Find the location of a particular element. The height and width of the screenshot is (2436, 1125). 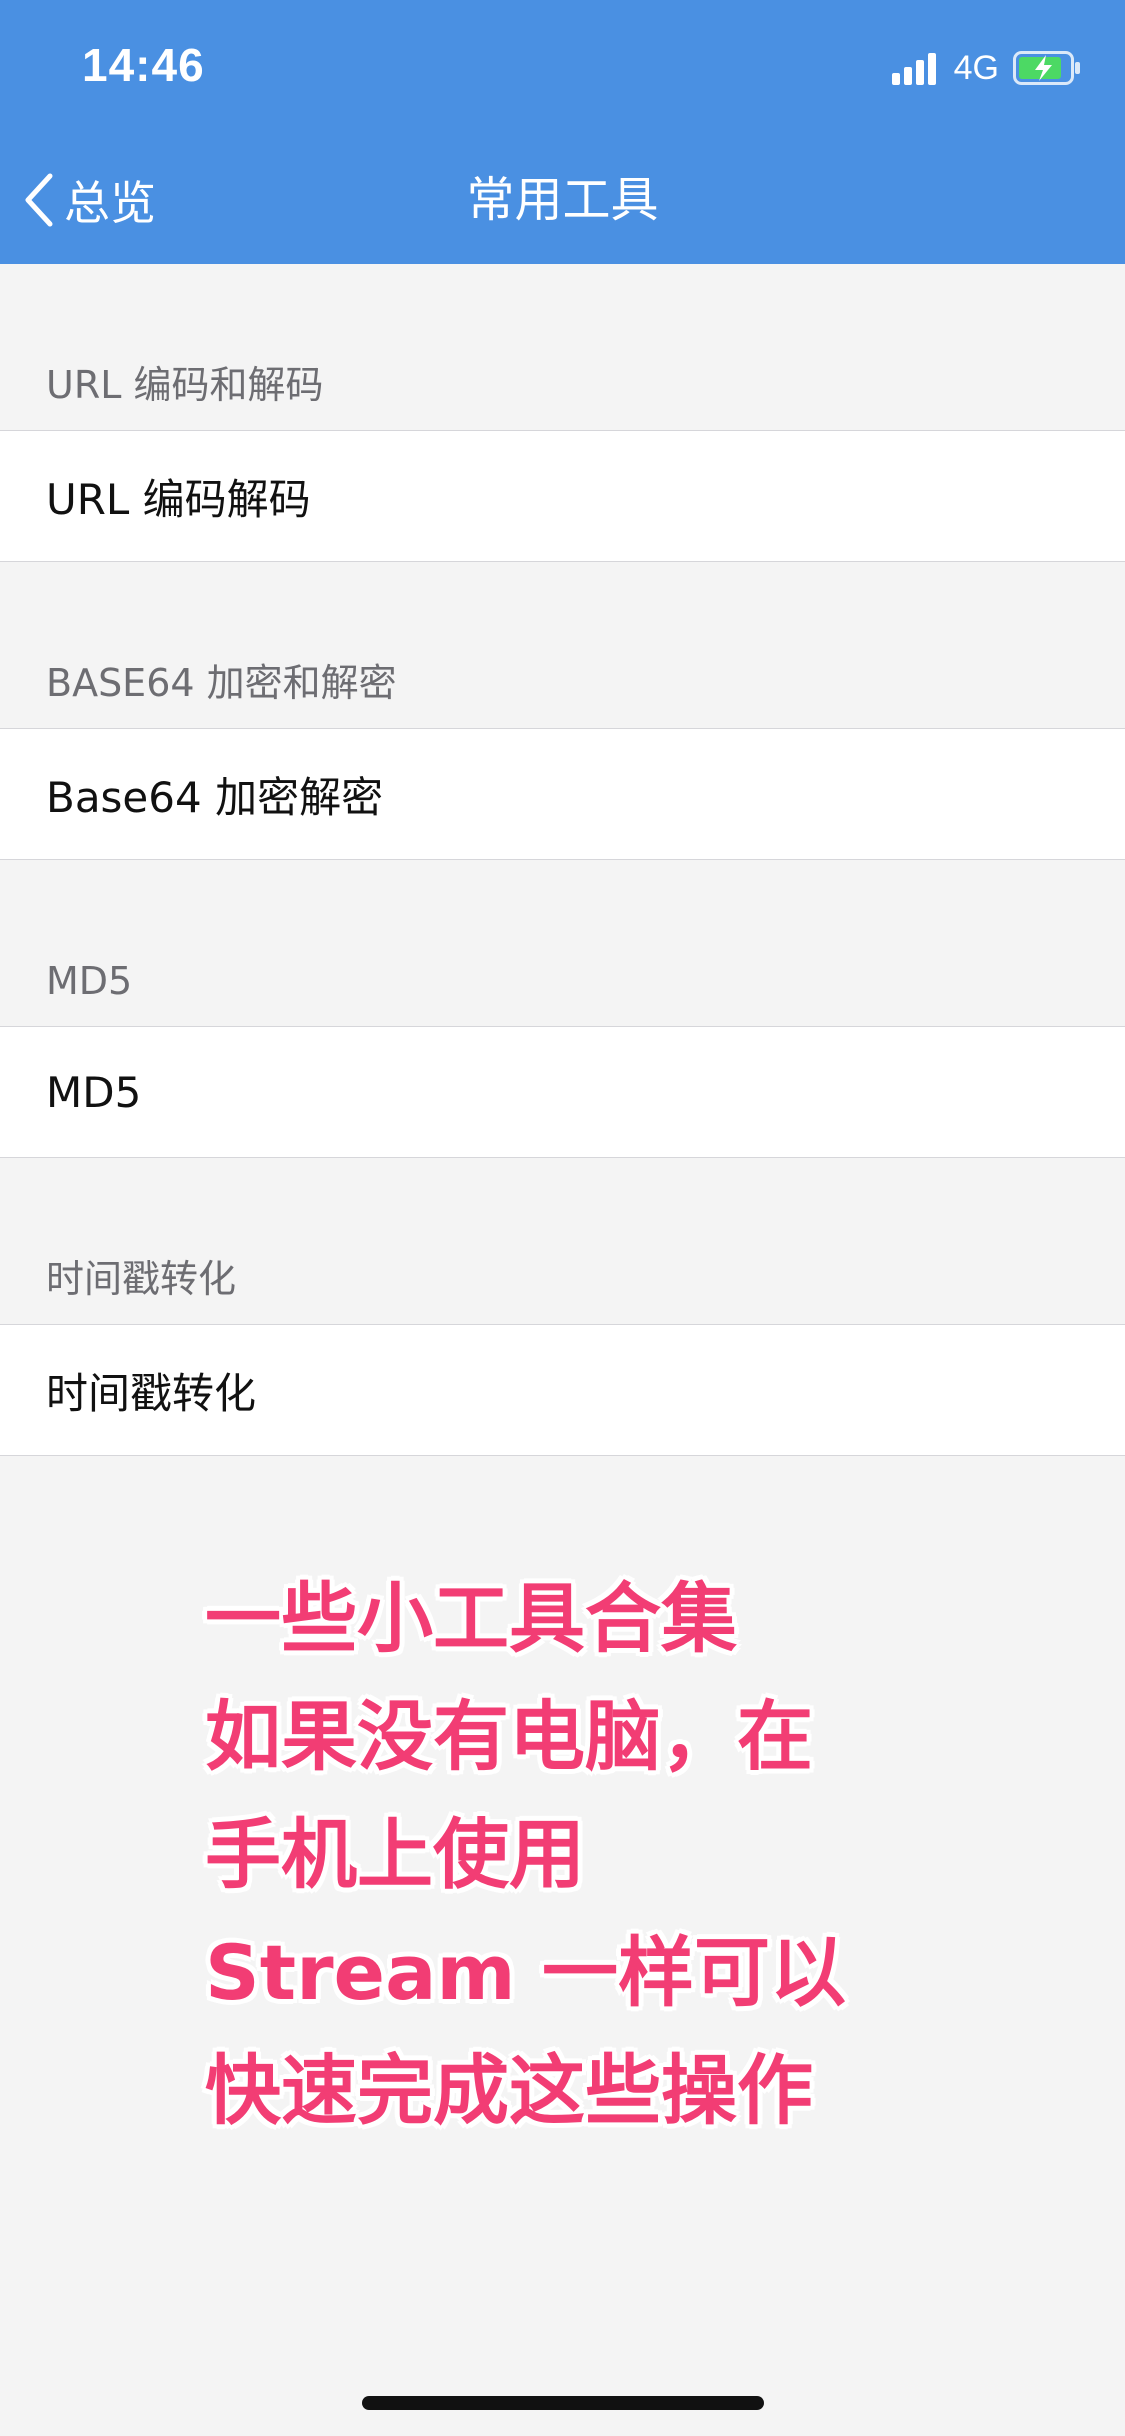

list-item-md5: MD5 is located at coordinates (562, 1092).